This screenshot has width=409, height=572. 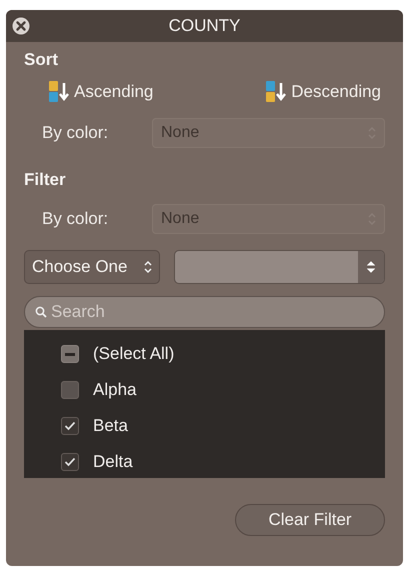 What do you see at coordinates (92, 267) in the screenshot?
I see `condition-dropdown: Choose One` at bounding box center [92, 267].